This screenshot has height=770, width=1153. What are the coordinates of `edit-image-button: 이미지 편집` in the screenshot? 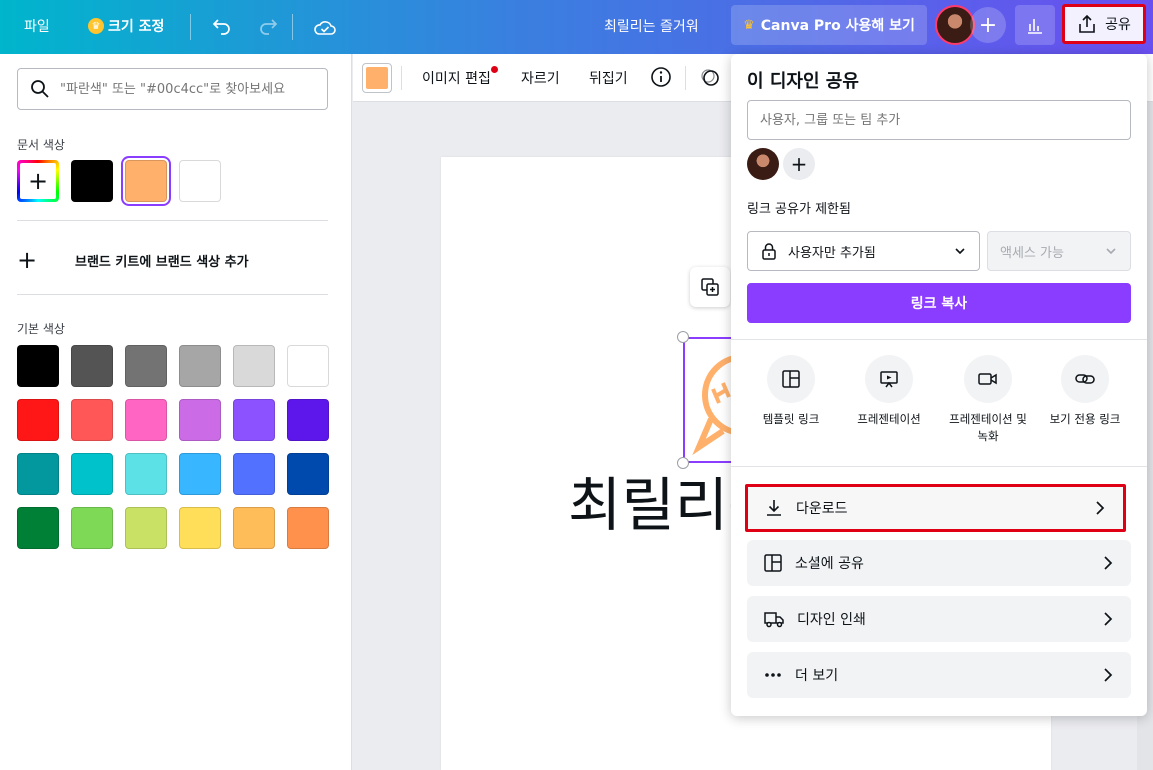 It's located at (460, 77).